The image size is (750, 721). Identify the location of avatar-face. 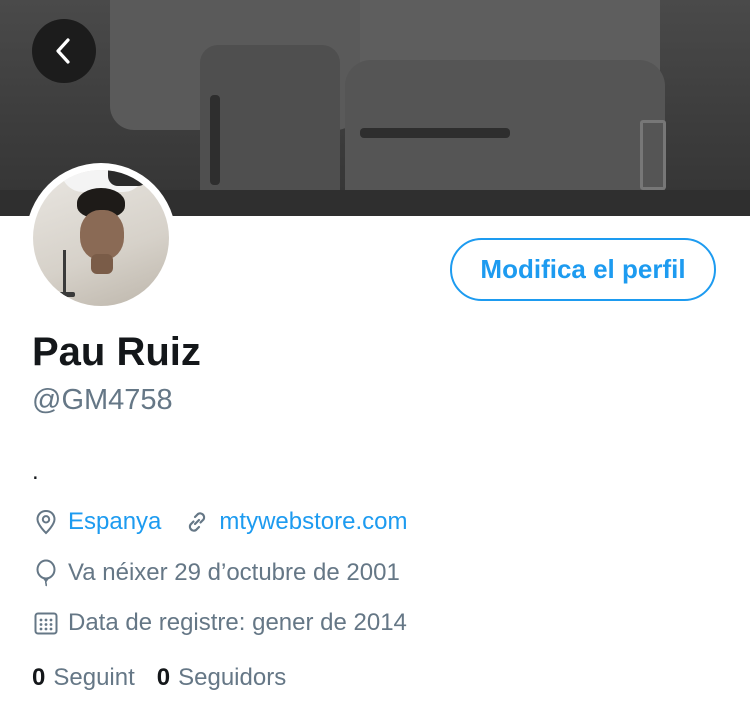
(102, 235).